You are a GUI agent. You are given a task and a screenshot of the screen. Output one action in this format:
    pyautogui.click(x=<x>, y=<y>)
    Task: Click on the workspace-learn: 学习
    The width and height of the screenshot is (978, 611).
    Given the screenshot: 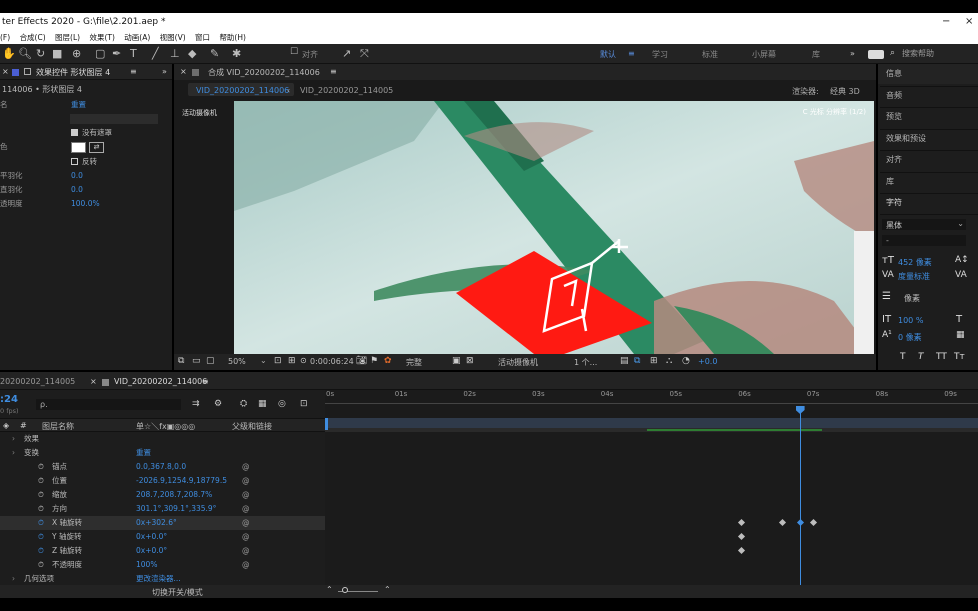 What is the action you would take?
    pyautogui.click(x=660, y=54)
    